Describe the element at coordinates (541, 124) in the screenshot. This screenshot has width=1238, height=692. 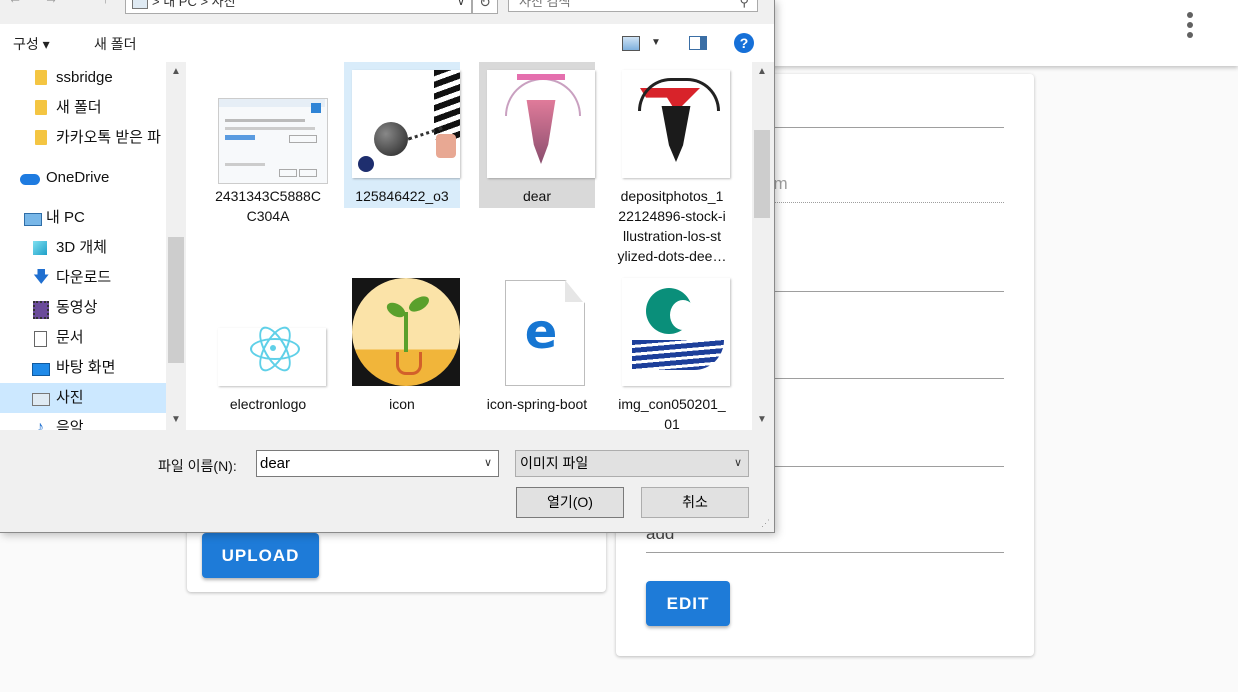
I see `deer-illustration-thumbnail` at that location.